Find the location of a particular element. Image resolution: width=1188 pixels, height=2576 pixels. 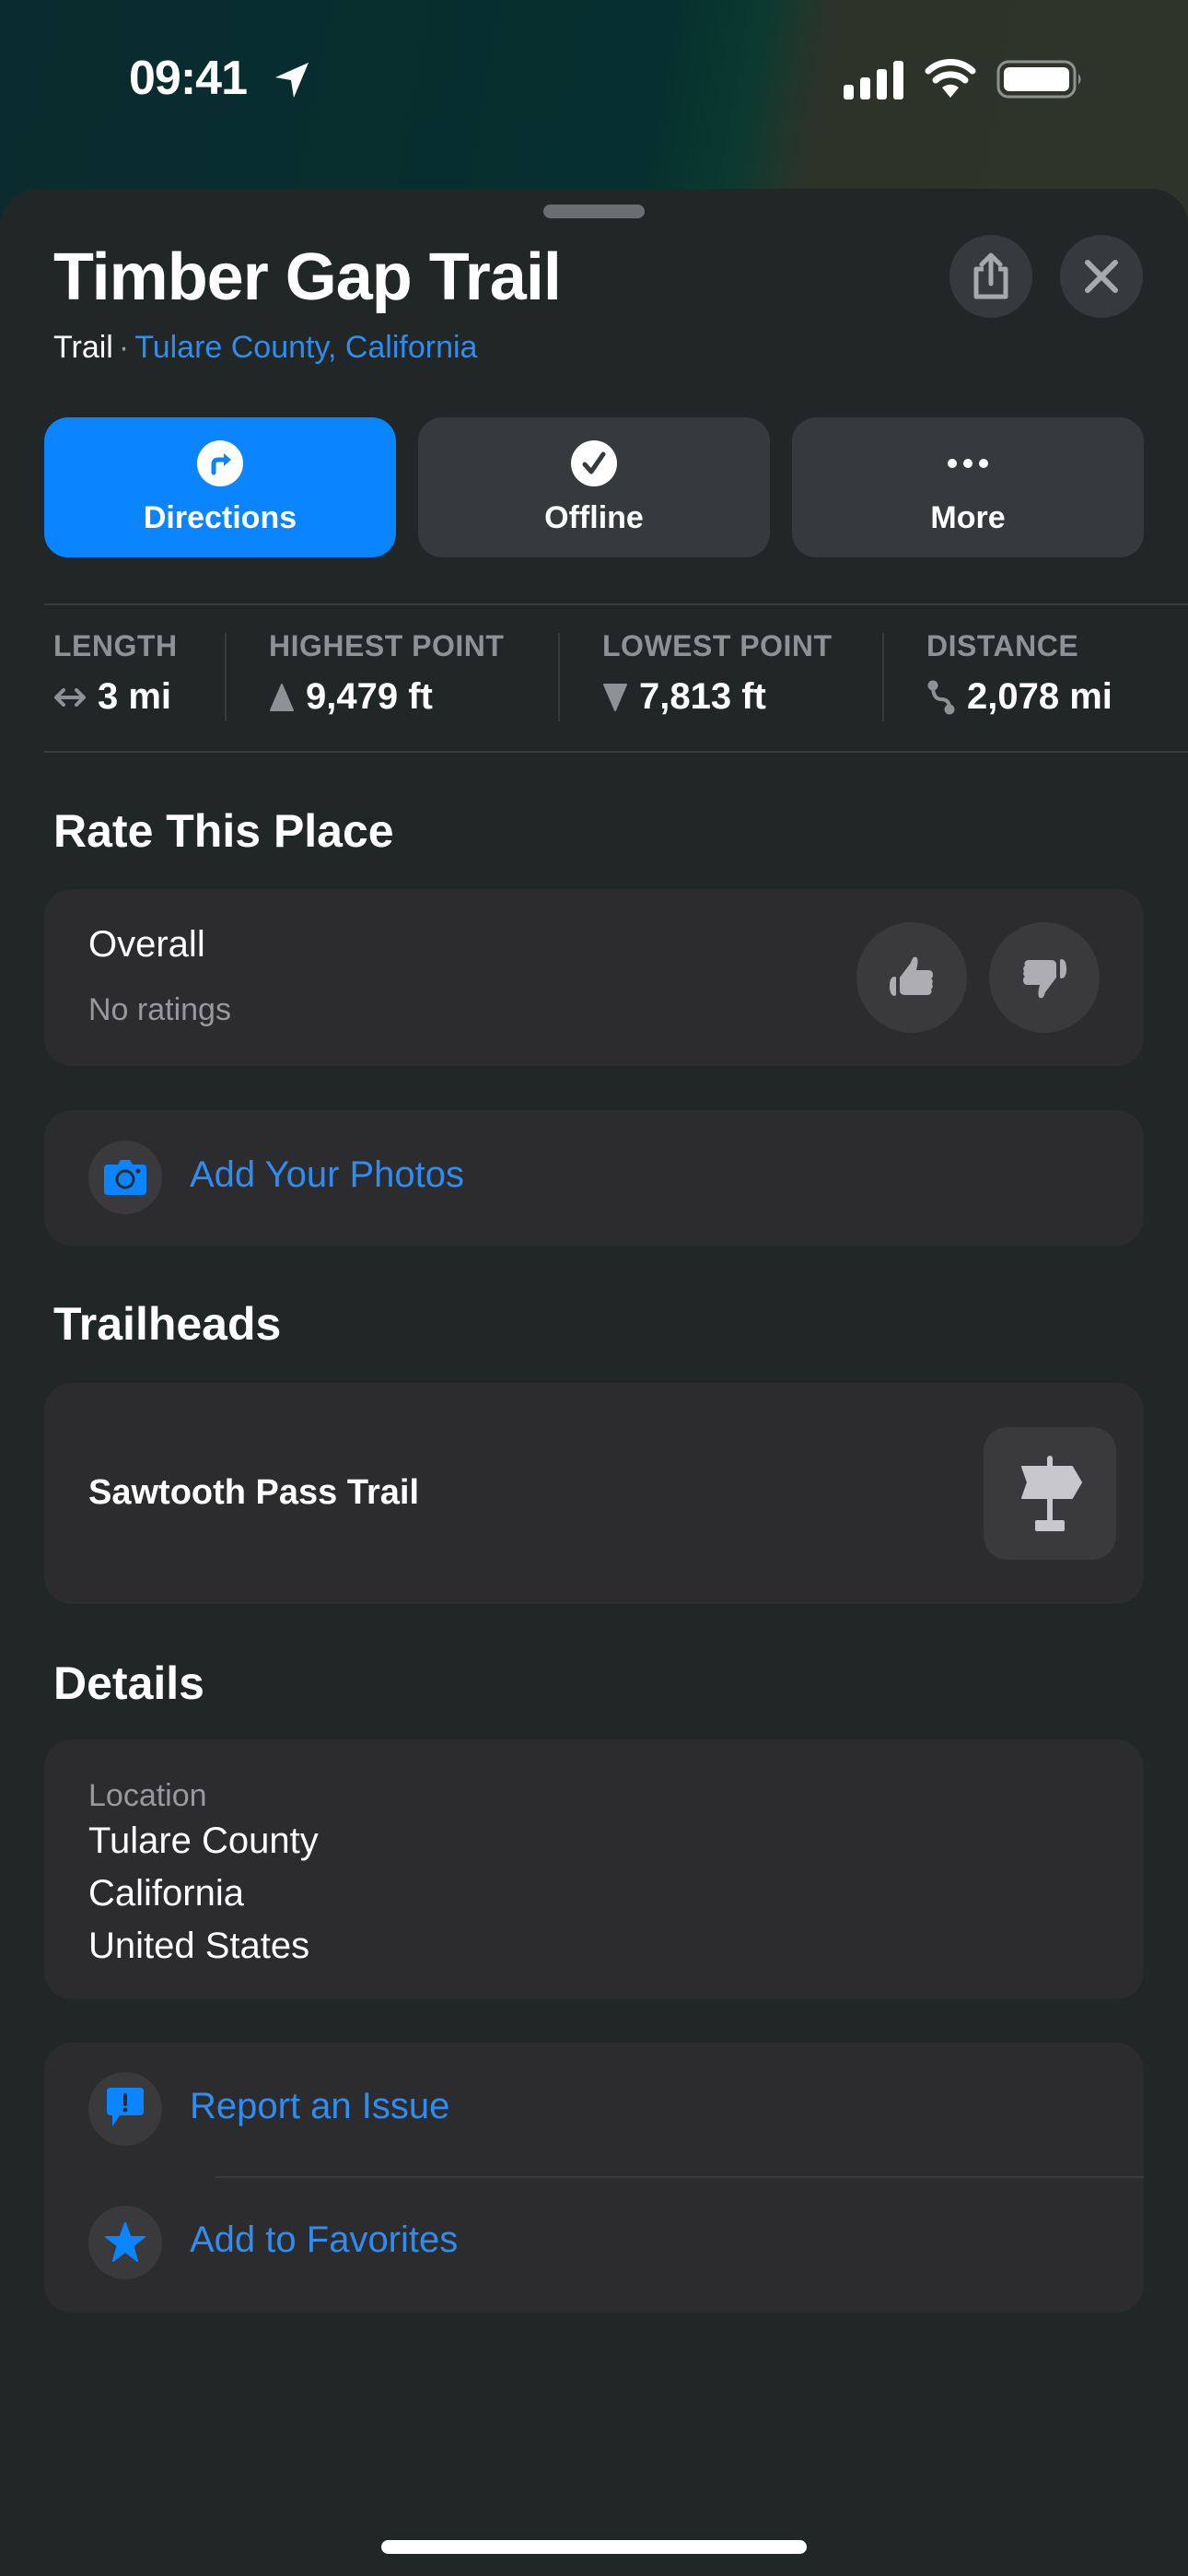

stat-value-row: 9,479 ft is located at coordinates (413, 697).